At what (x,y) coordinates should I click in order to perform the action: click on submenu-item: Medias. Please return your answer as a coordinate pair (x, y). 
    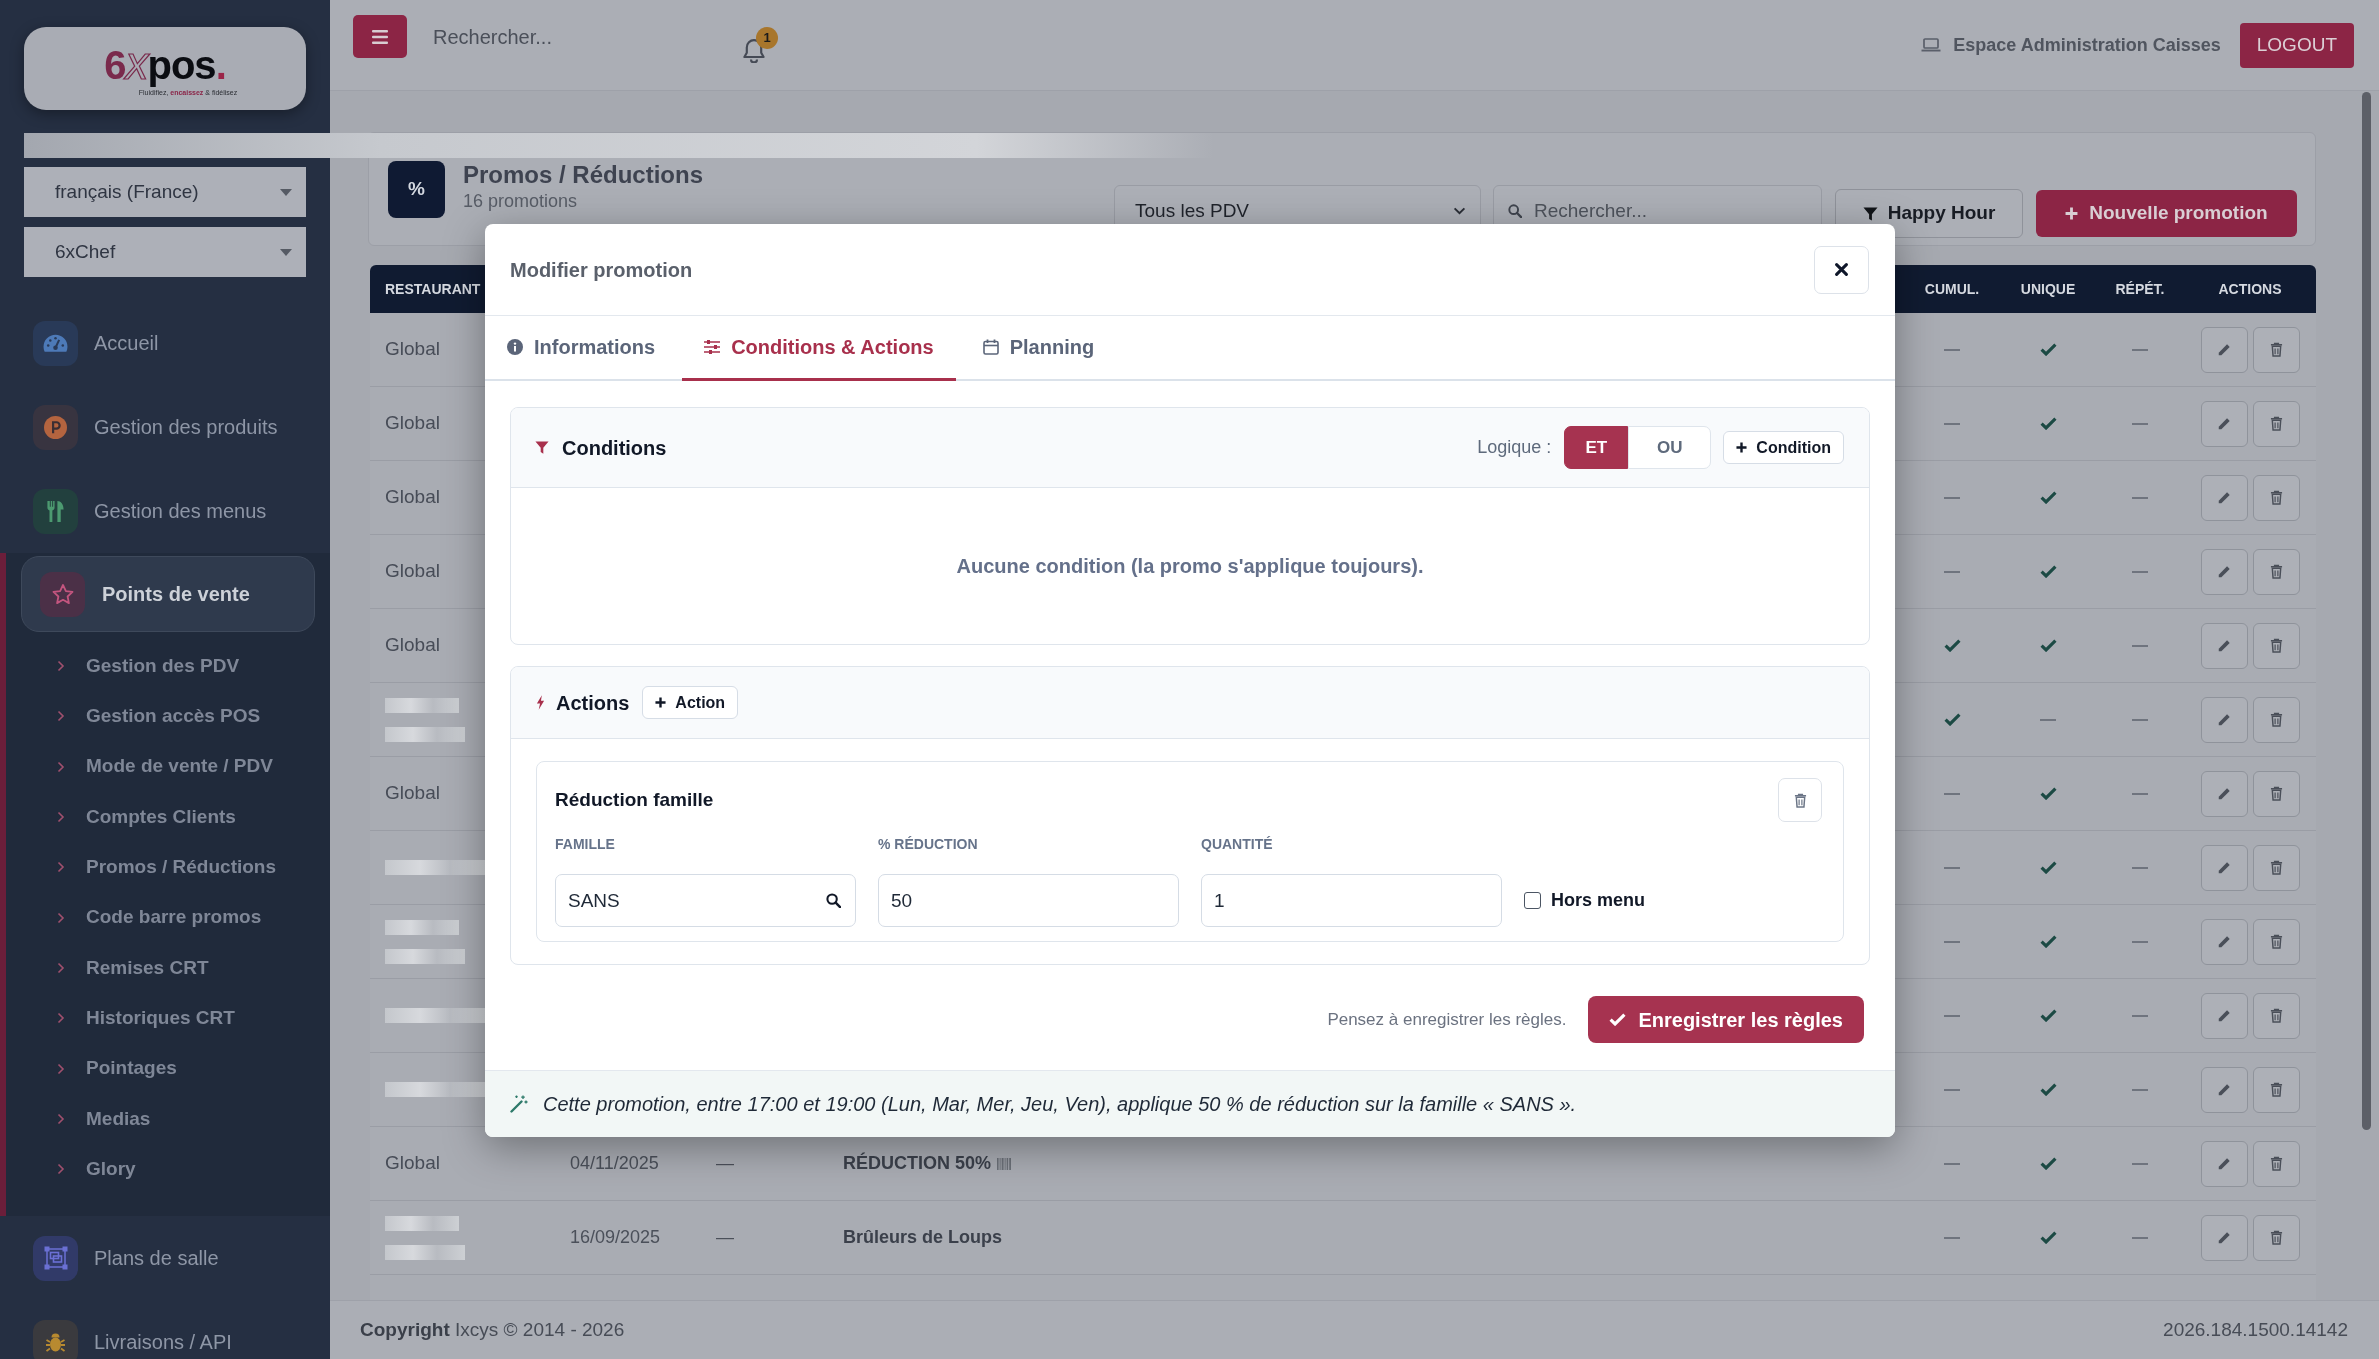
    Looking at the image, I should click on (168, 1118).